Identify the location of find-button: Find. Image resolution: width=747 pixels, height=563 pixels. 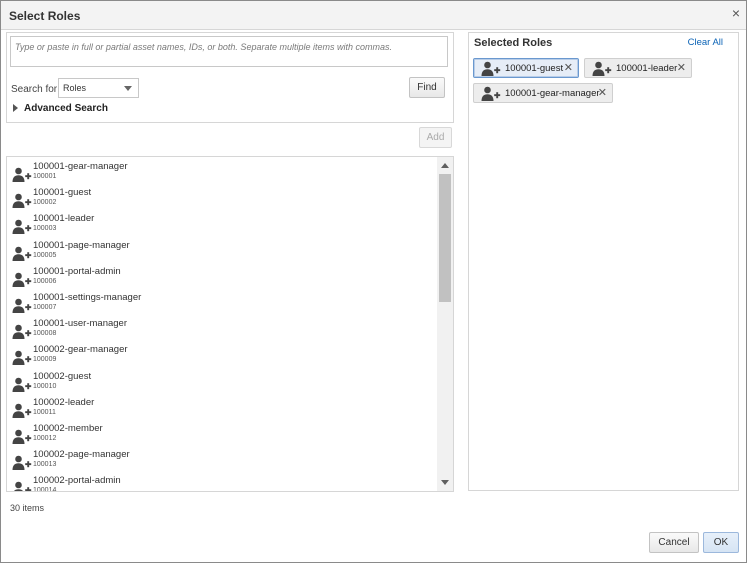
(427, 87).